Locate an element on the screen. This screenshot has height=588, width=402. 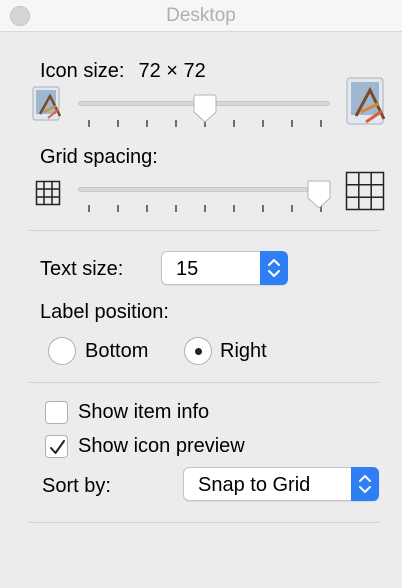
sort-by-stepper is located at coordinates (365, 484).